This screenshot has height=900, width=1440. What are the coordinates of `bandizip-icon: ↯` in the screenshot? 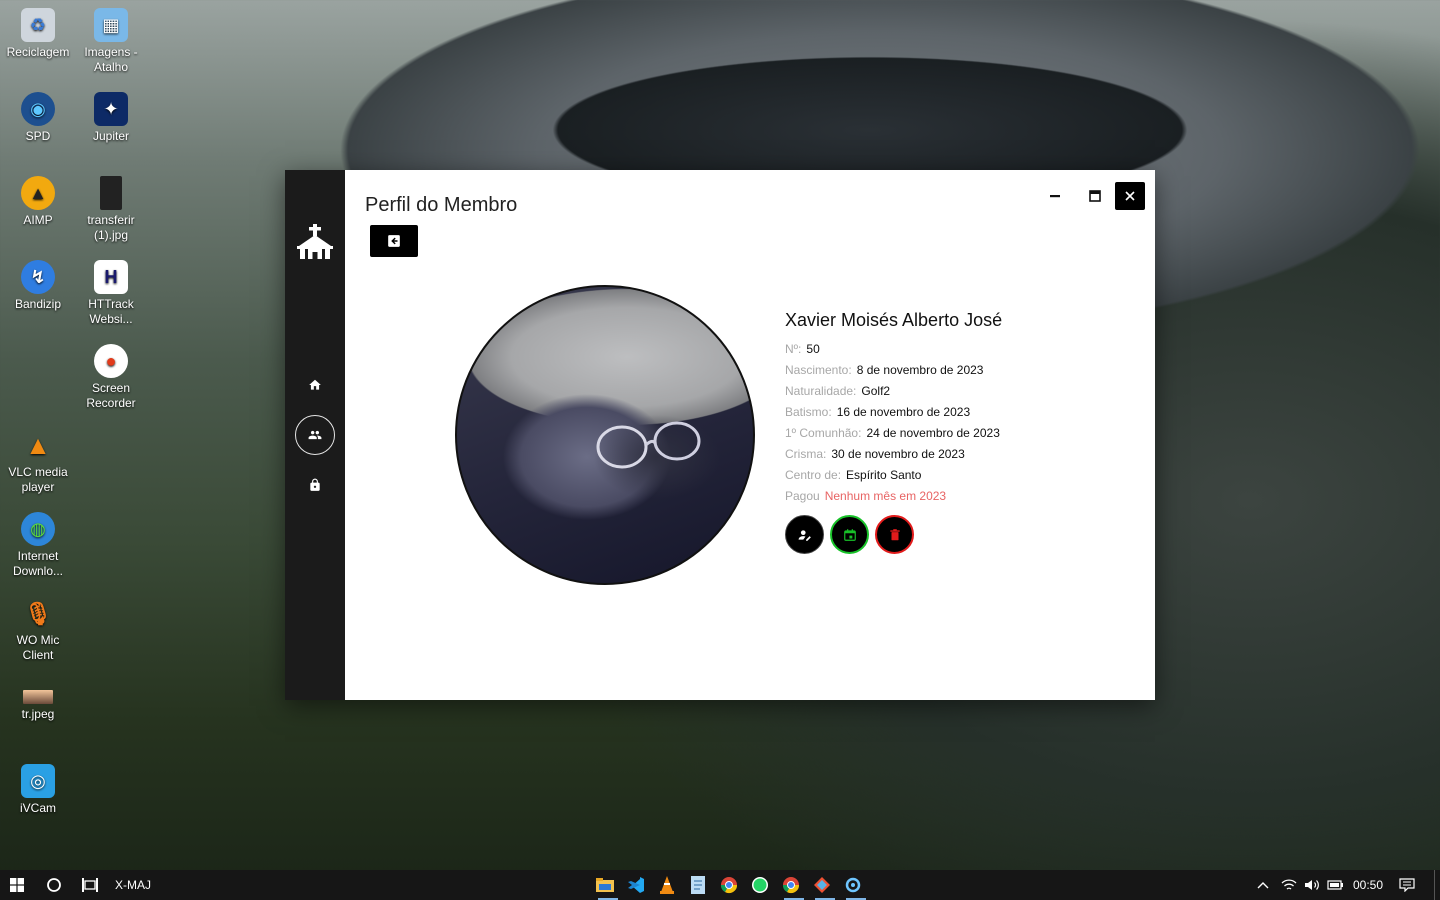 It's located at (38, 277).